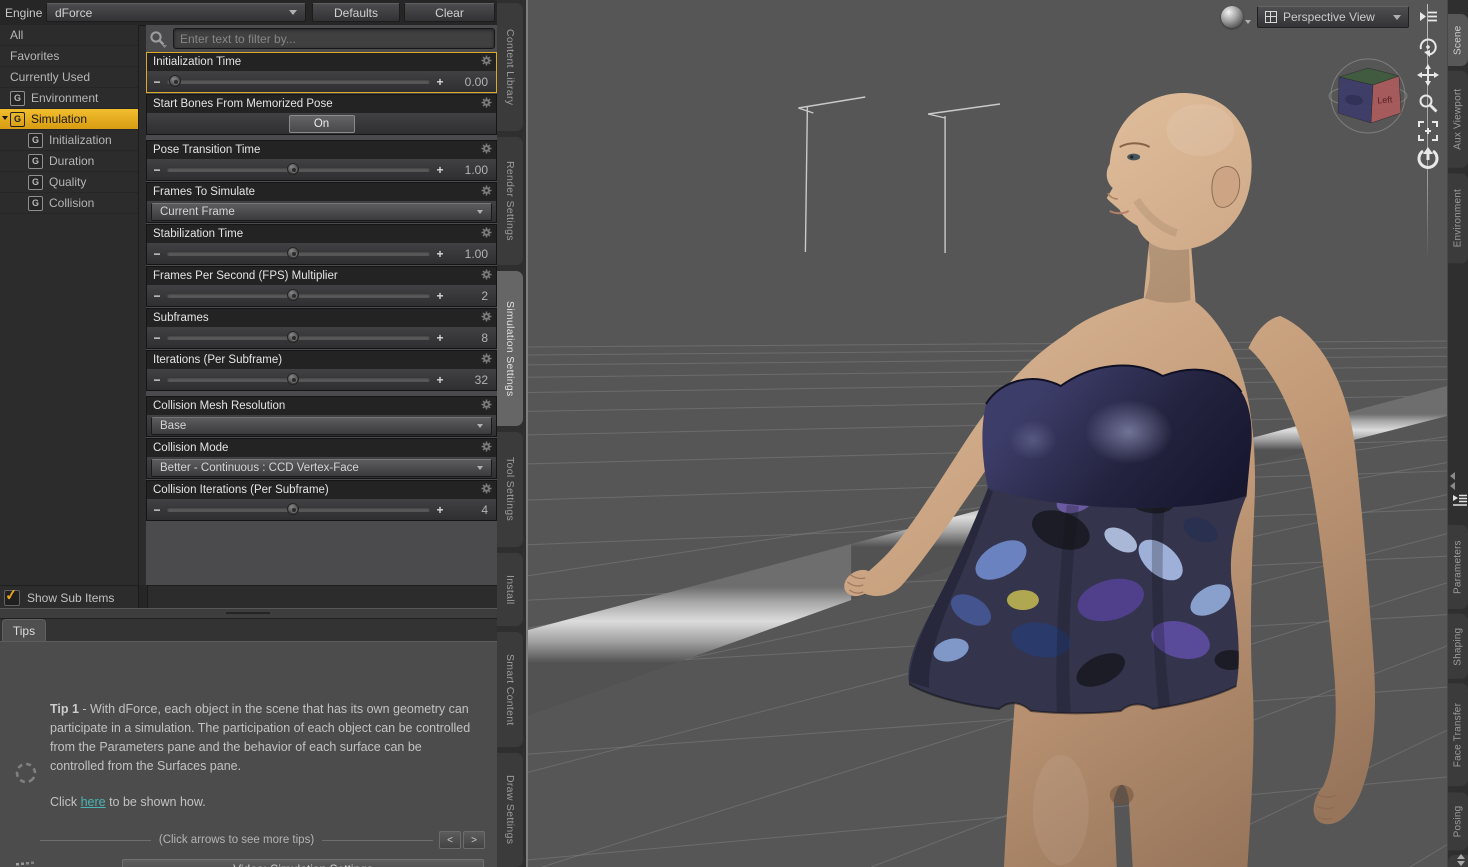 This screenshot has height=867, width=1468. Describe the element at coordinates (1458, 218) in the screenshot. I see `tab-environment: Environment` at that location.